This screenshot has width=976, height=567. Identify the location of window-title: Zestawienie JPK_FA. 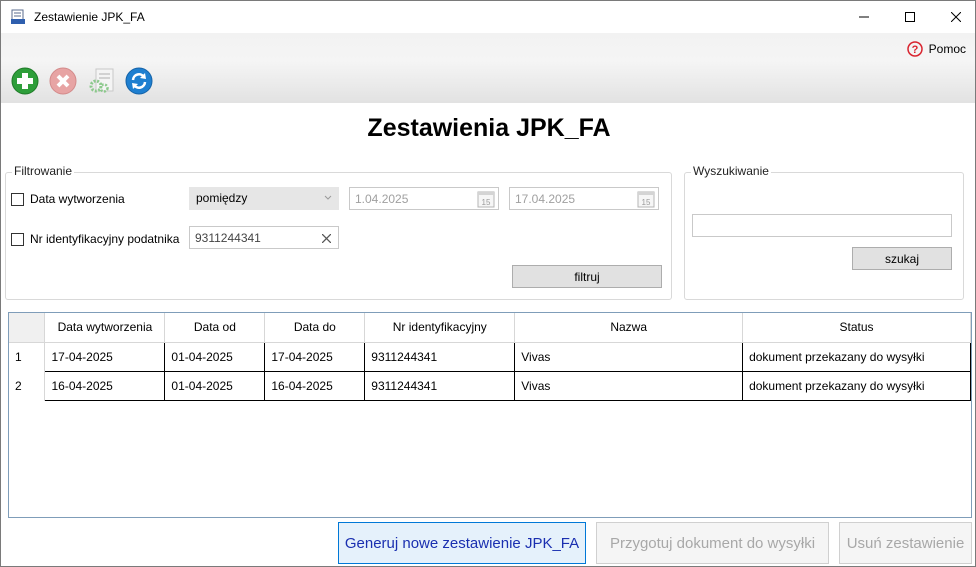
(89, 17).